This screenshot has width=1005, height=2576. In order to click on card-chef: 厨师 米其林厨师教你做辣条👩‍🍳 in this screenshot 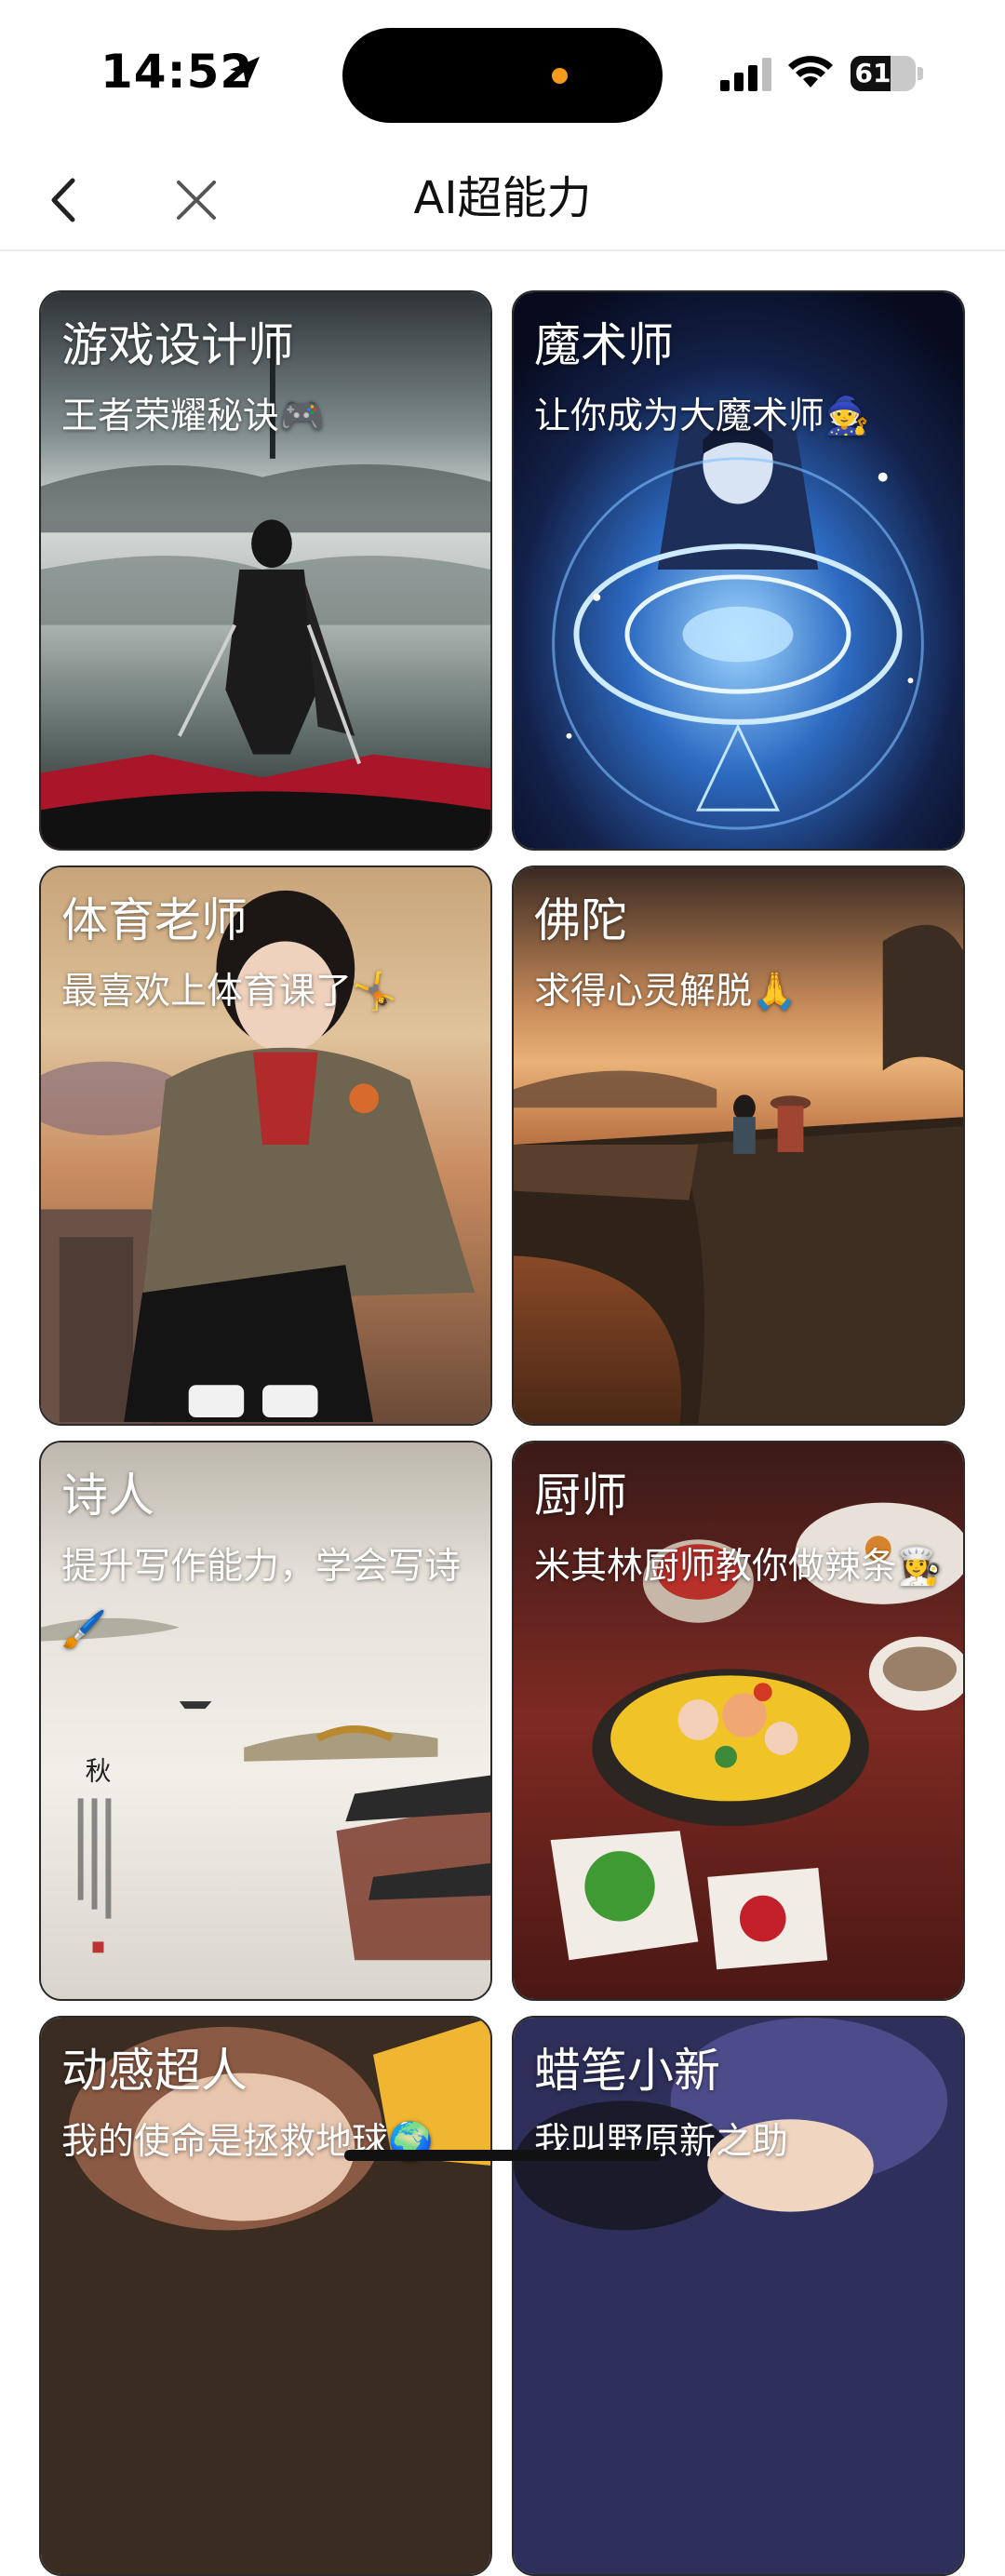, I will do `click(738, 1721)`.